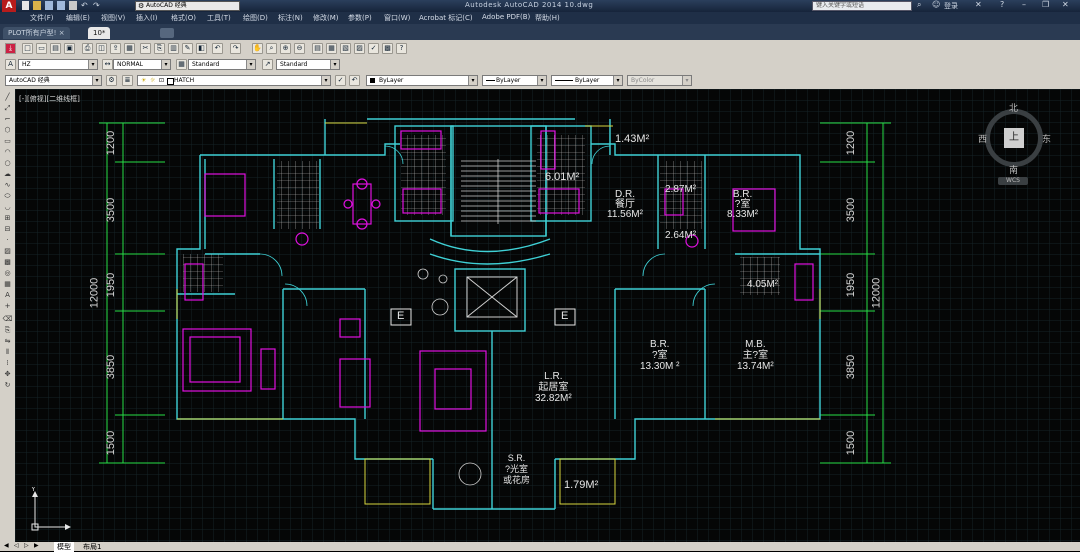 This screenshot has height=552, width=1080. What do you see at coordinates (354, 80) in the screenshot?
I see `layer-previous-icon: ↶` at bounding box center [354, 80].